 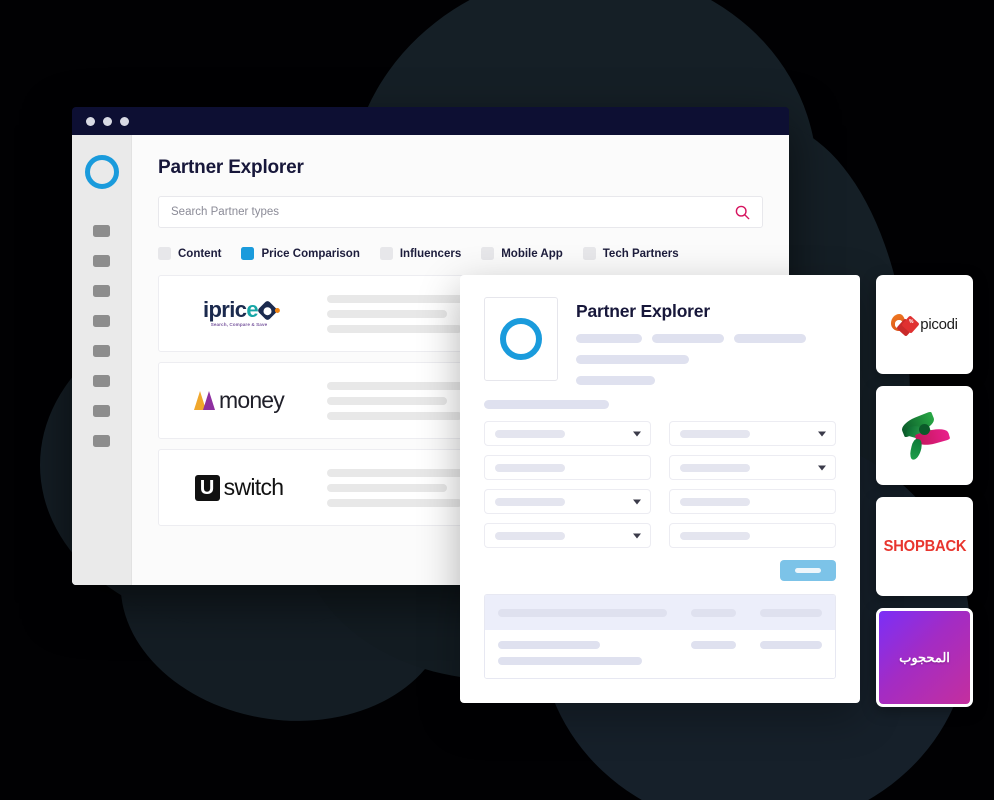 I want to click on partner-card-shopback: SHOPBACK, so click(x=924, y=546).